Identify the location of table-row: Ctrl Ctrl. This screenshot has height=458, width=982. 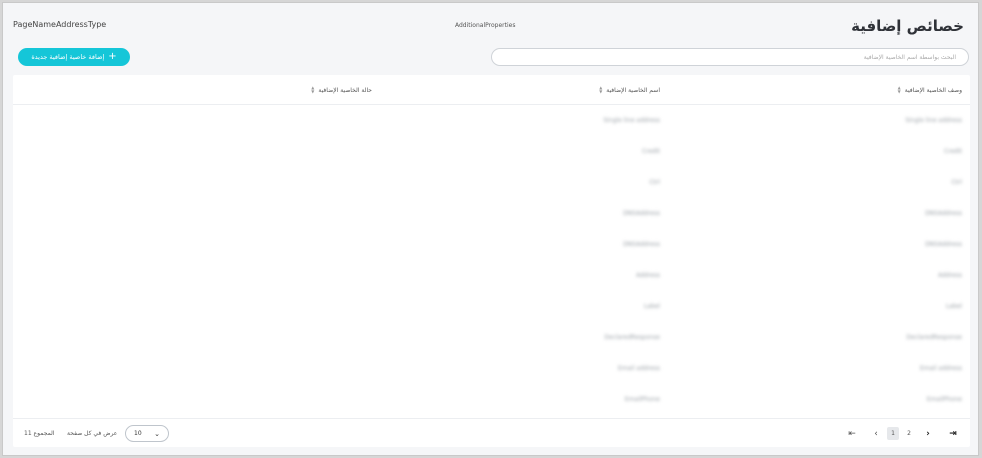
(491, 183).